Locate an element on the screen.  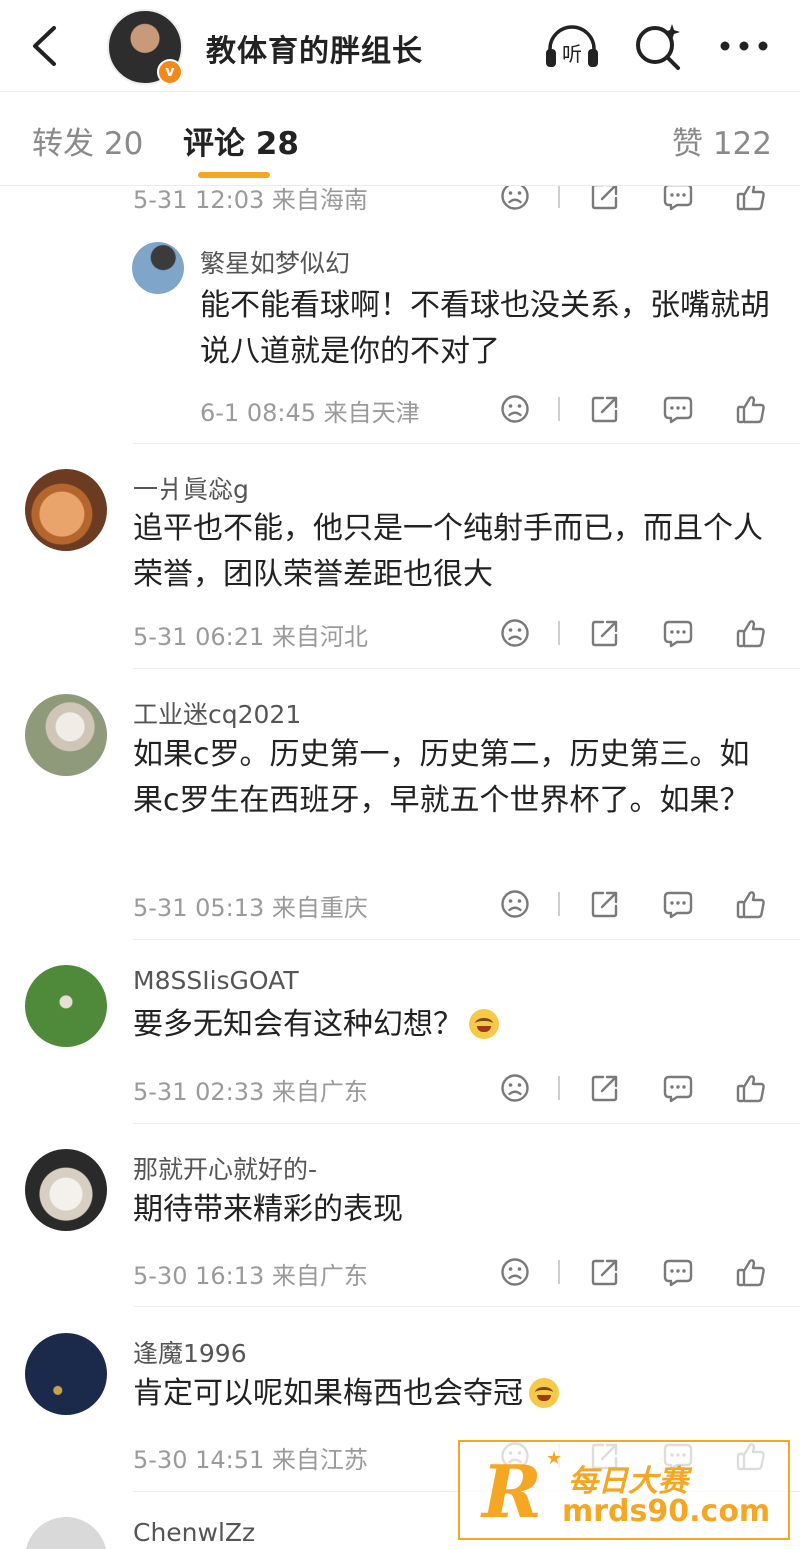
comment-text: 要多无知会有这种幻想？ is located at coordinates (455, 1025).